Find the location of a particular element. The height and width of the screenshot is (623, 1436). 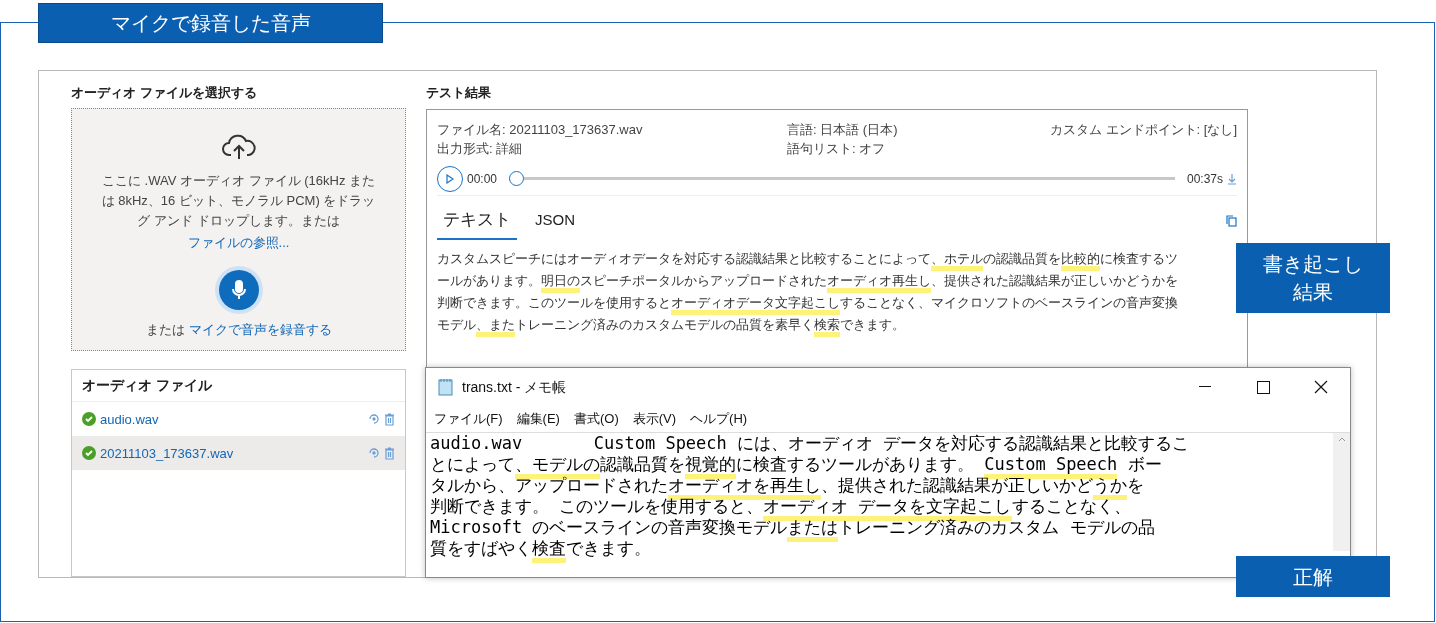

section-heading: オーディオ ファイルを選択する is located at coordinates (164, 93).